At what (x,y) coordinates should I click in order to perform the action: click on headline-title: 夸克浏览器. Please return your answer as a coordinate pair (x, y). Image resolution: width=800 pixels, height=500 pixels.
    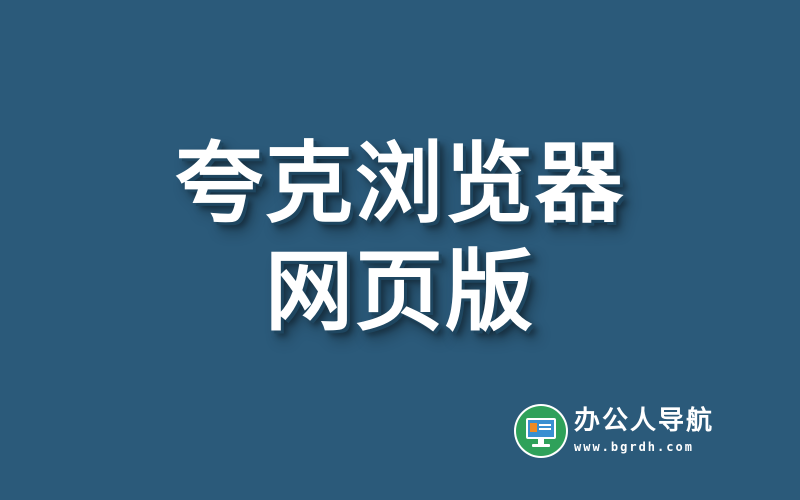
    Looking at the image, I should click on (399, 183).